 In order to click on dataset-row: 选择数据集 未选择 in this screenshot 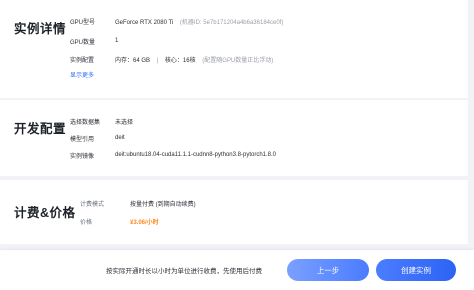, I will do `click(101, 121)`.